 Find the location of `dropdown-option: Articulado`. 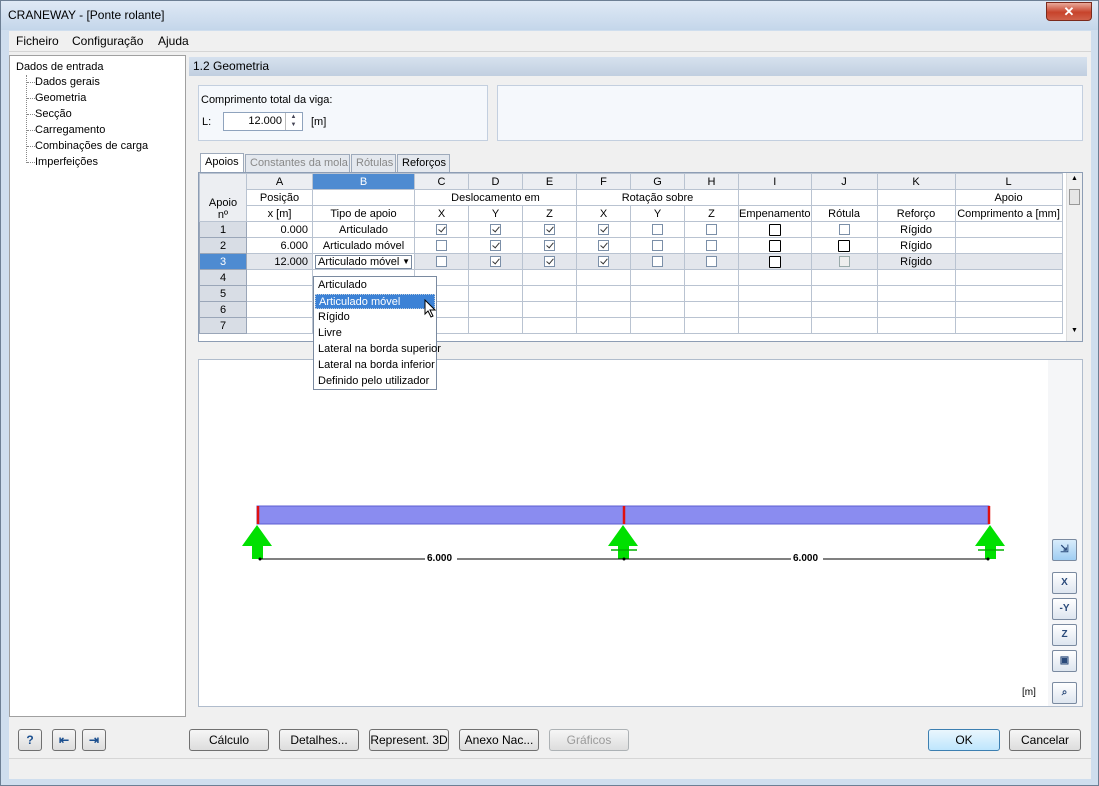

dropdown-option: Articulado is located at coordinates (375, 285).